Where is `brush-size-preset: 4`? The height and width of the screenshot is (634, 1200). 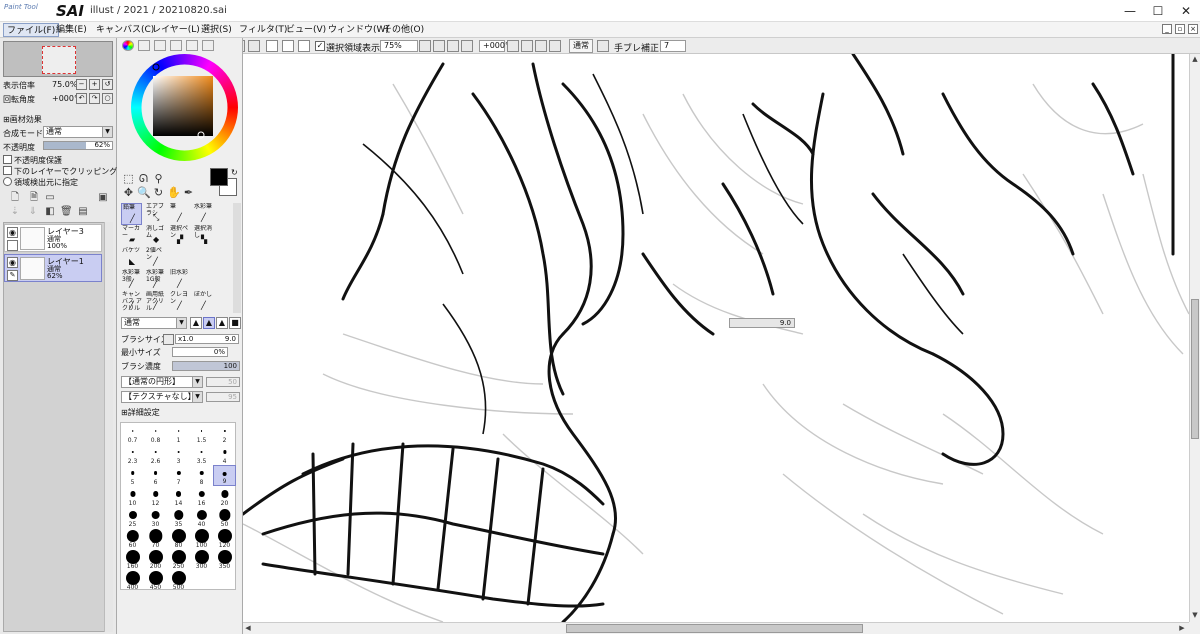 brush-size-preset: 4 is located at coordinates (224, 454).